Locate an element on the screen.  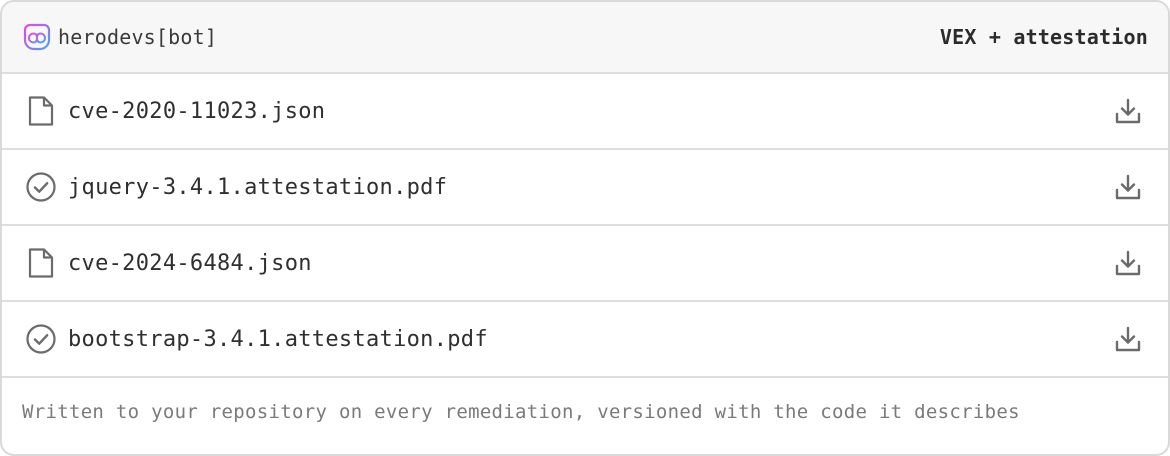
file-name: jquery-3.4.1.attestation.pdf is located at coordinates (258, 187).